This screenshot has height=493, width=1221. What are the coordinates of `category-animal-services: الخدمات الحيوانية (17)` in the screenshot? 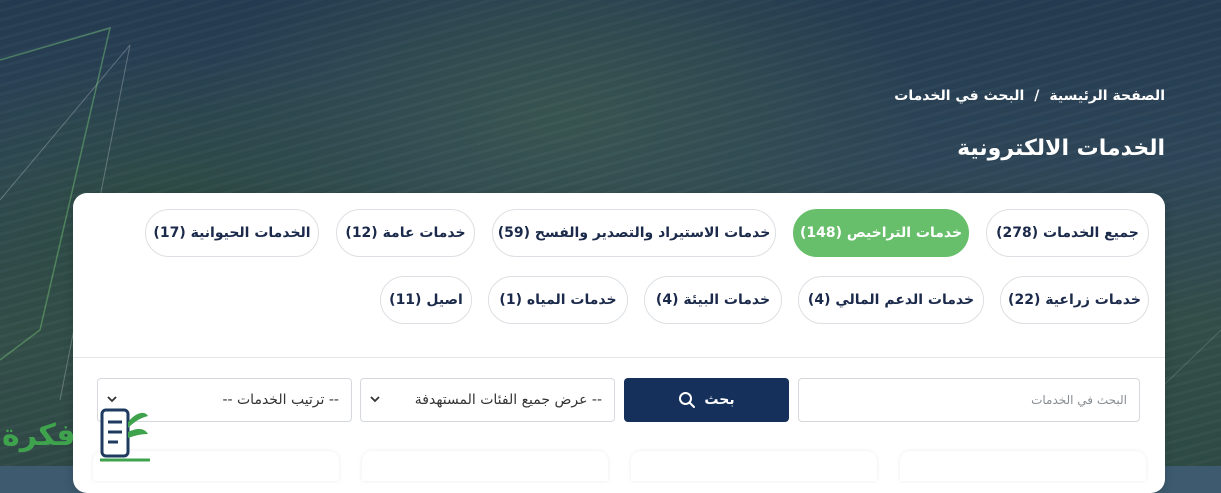 It's located at (232, 233).